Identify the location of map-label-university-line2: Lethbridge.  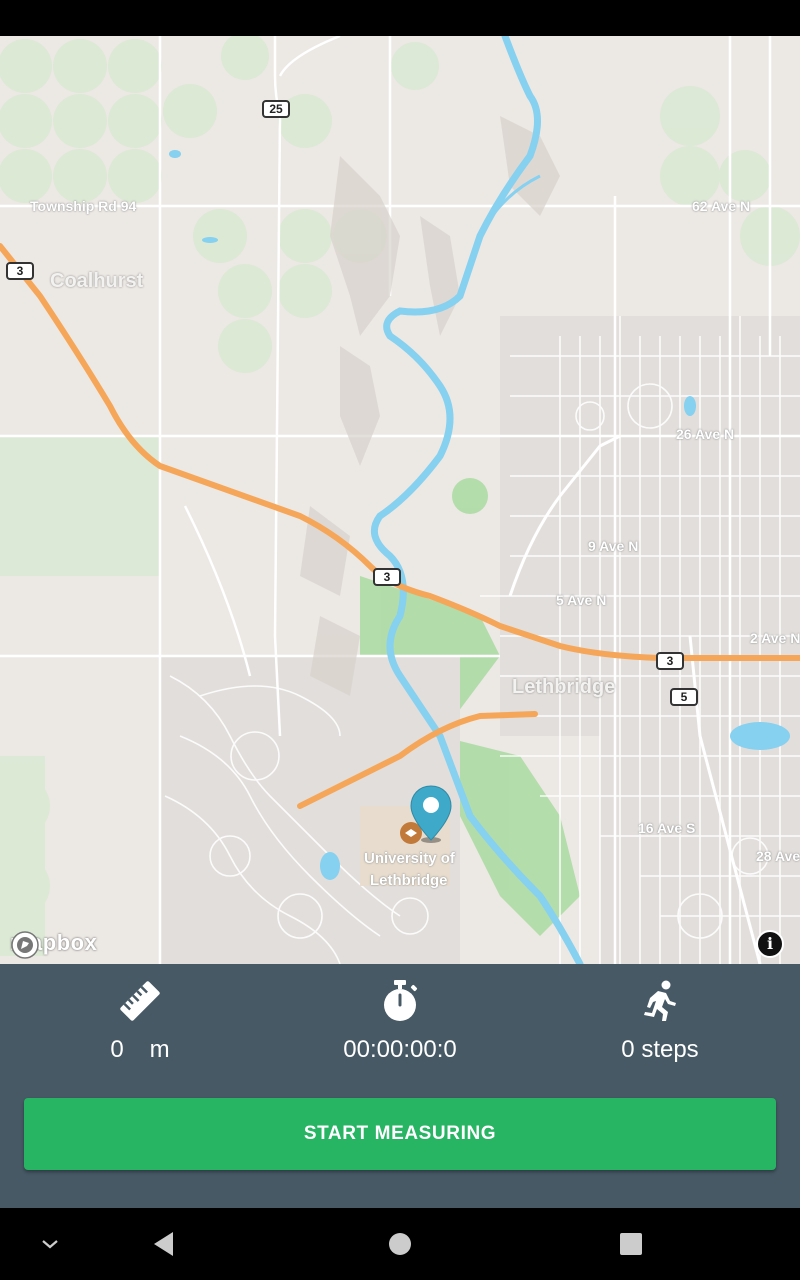
(409, 880).